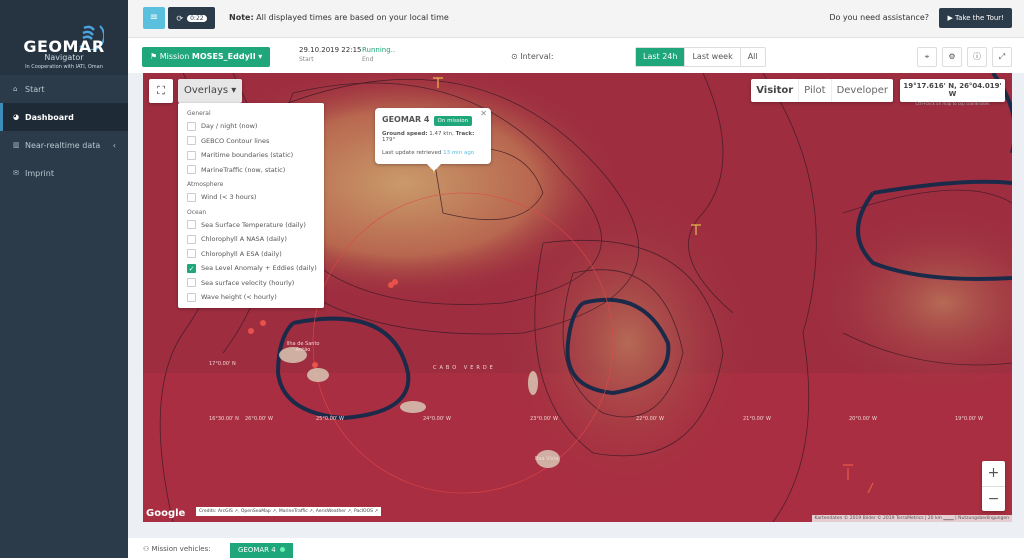 The width and height of the screenshot is (1024, 558). Describe the element at coordinates (927, 57) in the screenshot. I see `locate-icon: ⌖` at that location.